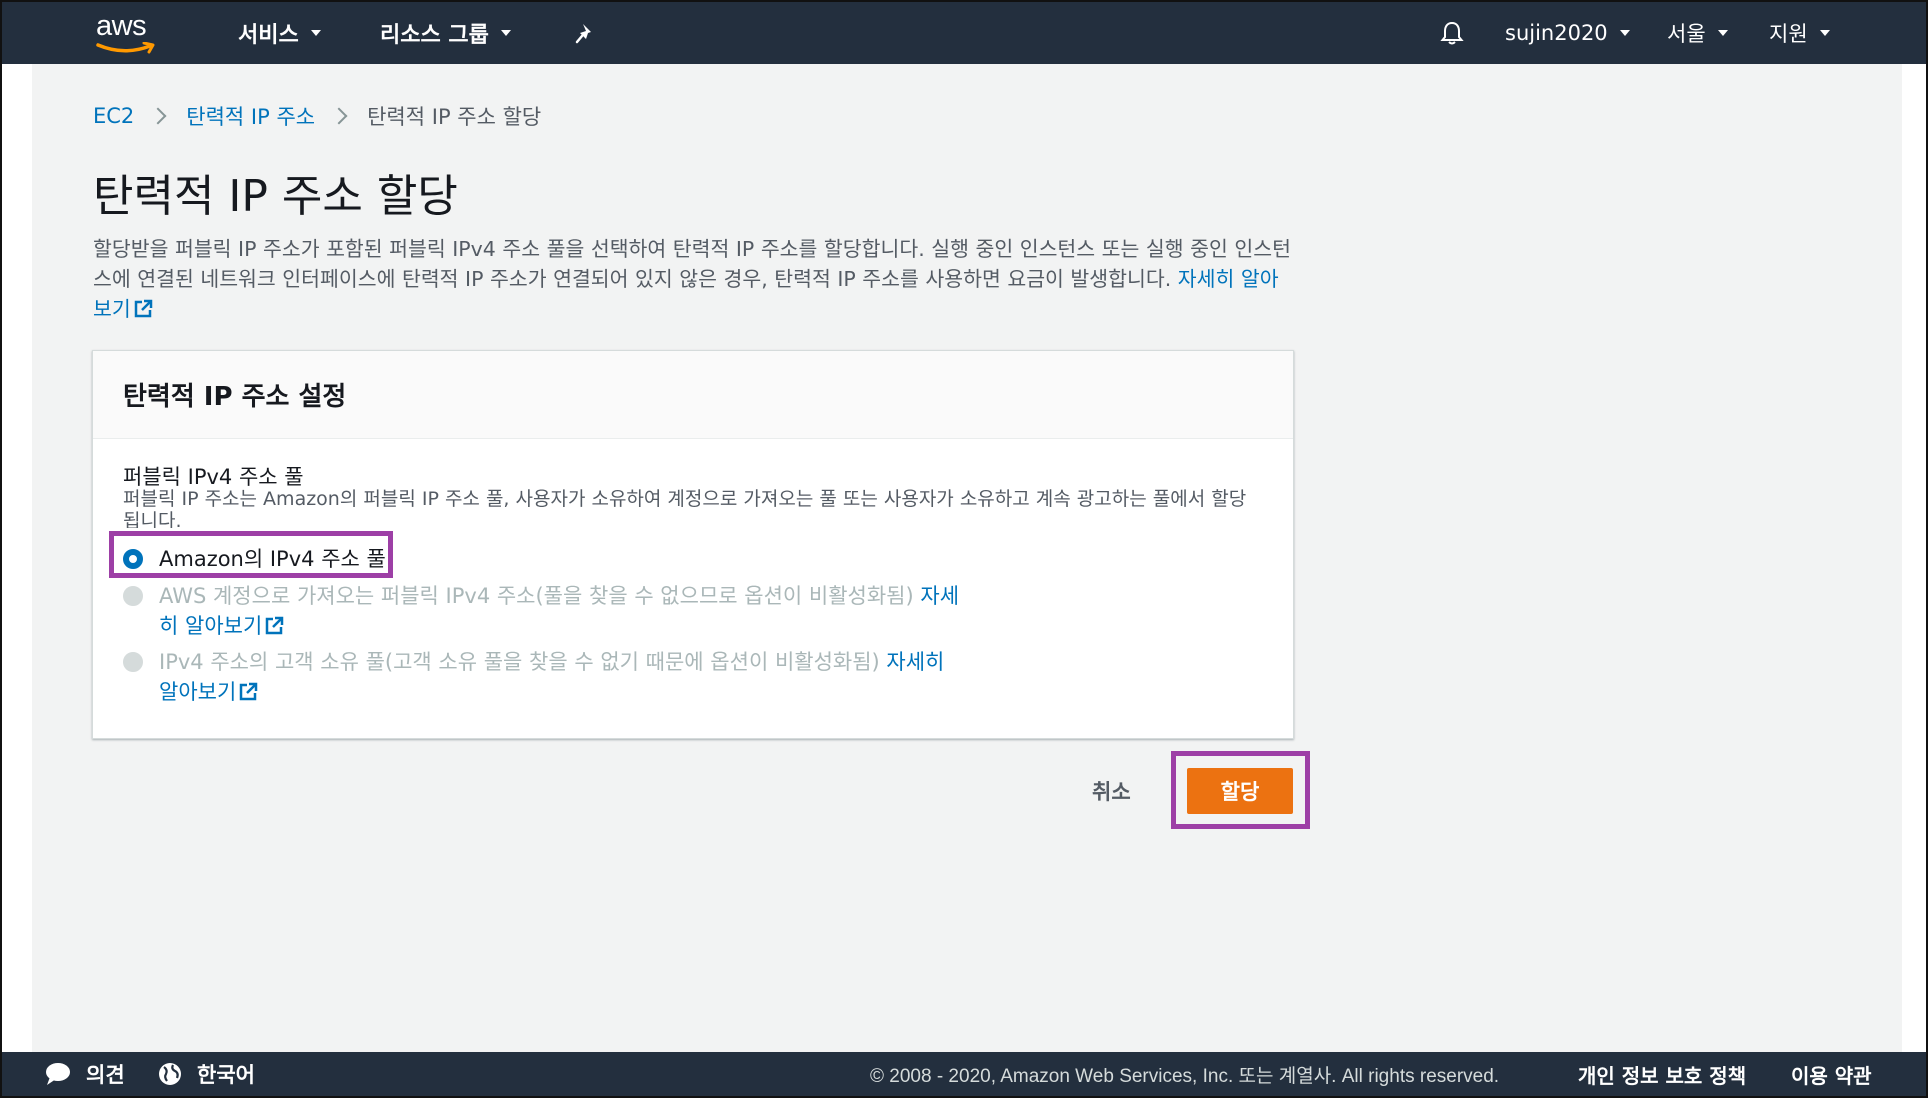  Describe the element at coordinates (317, 116) in the screenshot. I see `breadcrumb: EC2 탄력적 IP 주소 탄력적 IP 주소 할당` at that location.